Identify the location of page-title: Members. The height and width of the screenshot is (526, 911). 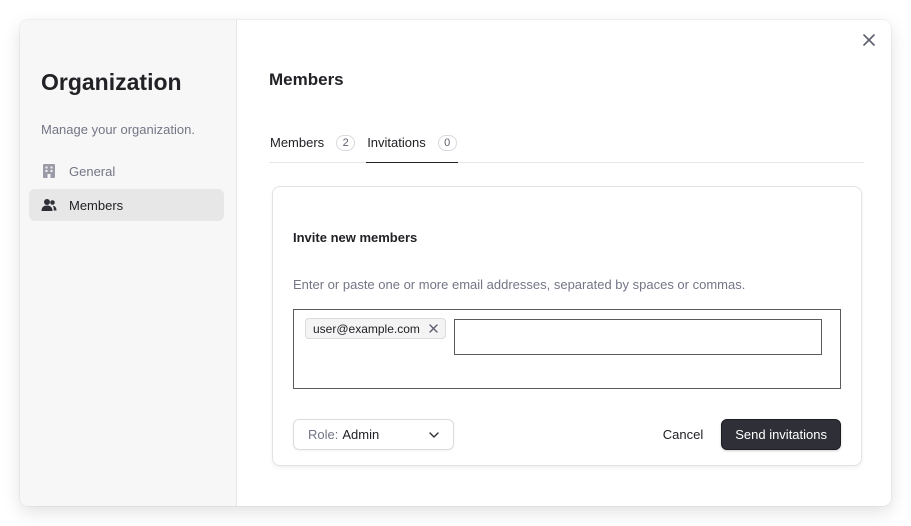
(306, 79).